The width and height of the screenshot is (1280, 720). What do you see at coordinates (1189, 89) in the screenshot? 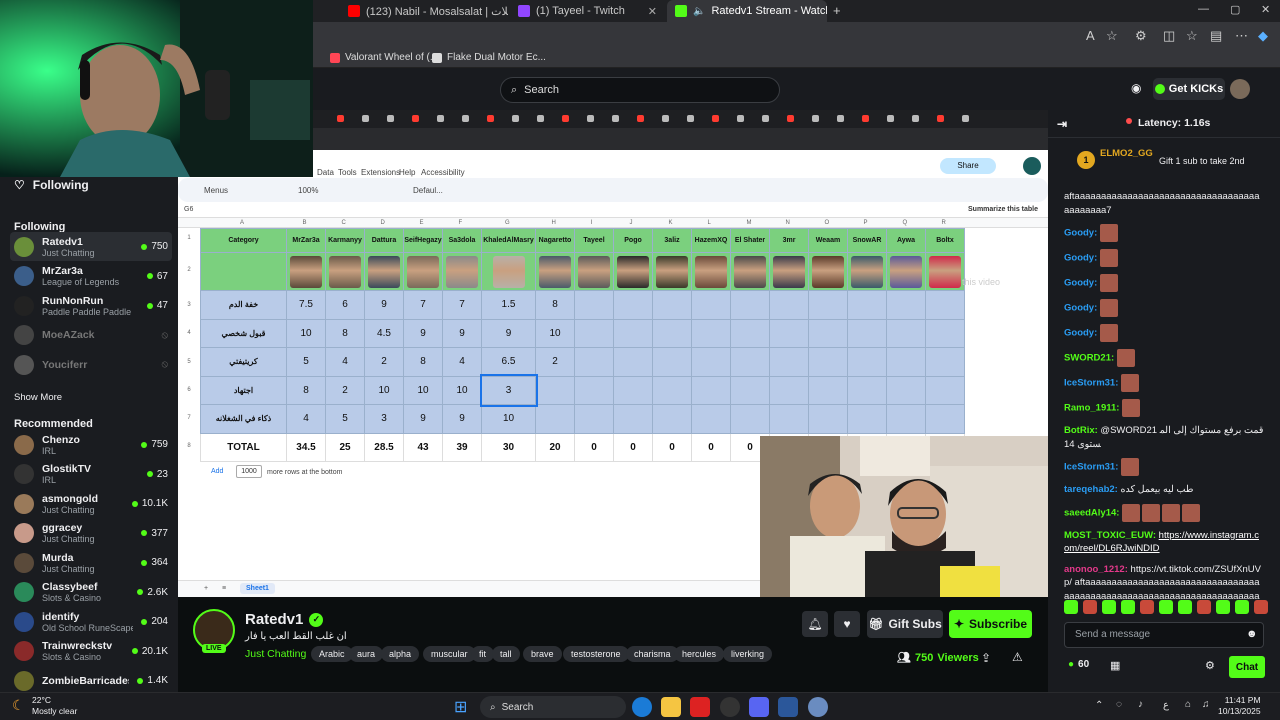
I see `get-kicks-button: Get KICKs` at bounding box center [1189, 89].